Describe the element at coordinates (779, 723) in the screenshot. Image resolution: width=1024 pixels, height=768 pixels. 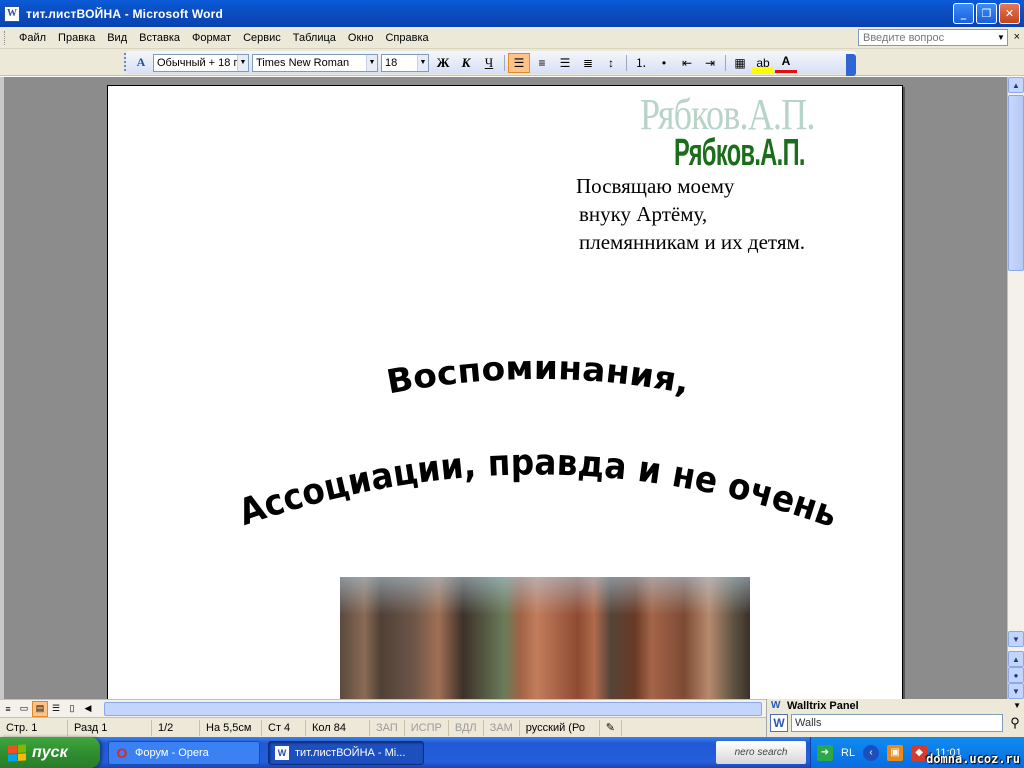
I see `walltrix-w-icon: W` at that location.